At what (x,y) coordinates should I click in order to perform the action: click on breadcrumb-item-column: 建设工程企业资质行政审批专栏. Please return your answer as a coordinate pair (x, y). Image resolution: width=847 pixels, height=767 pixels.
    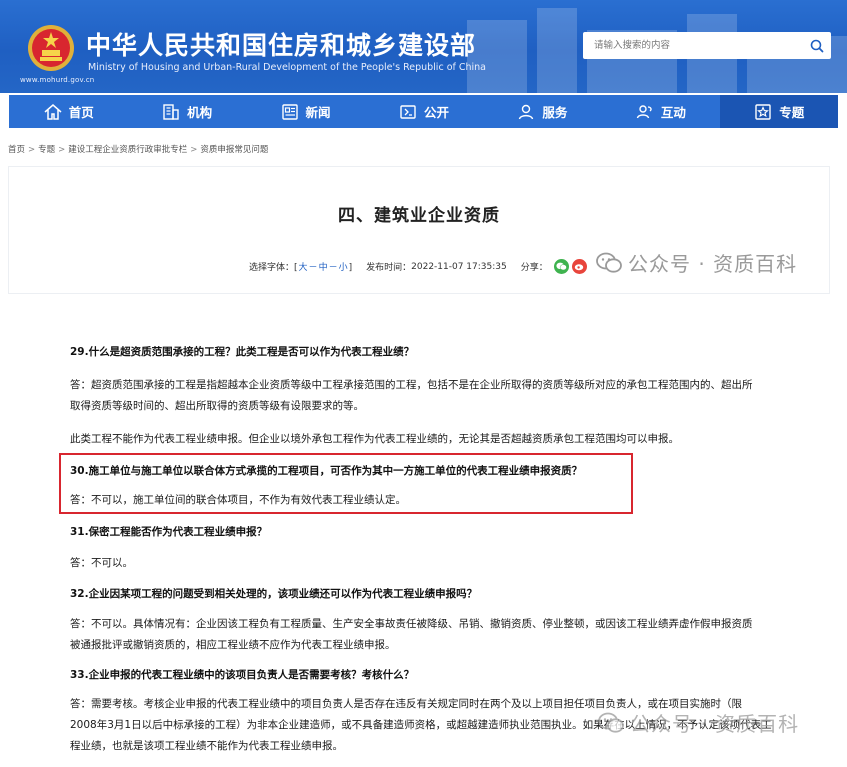
    Looking at the image, I should click on (127, 150).